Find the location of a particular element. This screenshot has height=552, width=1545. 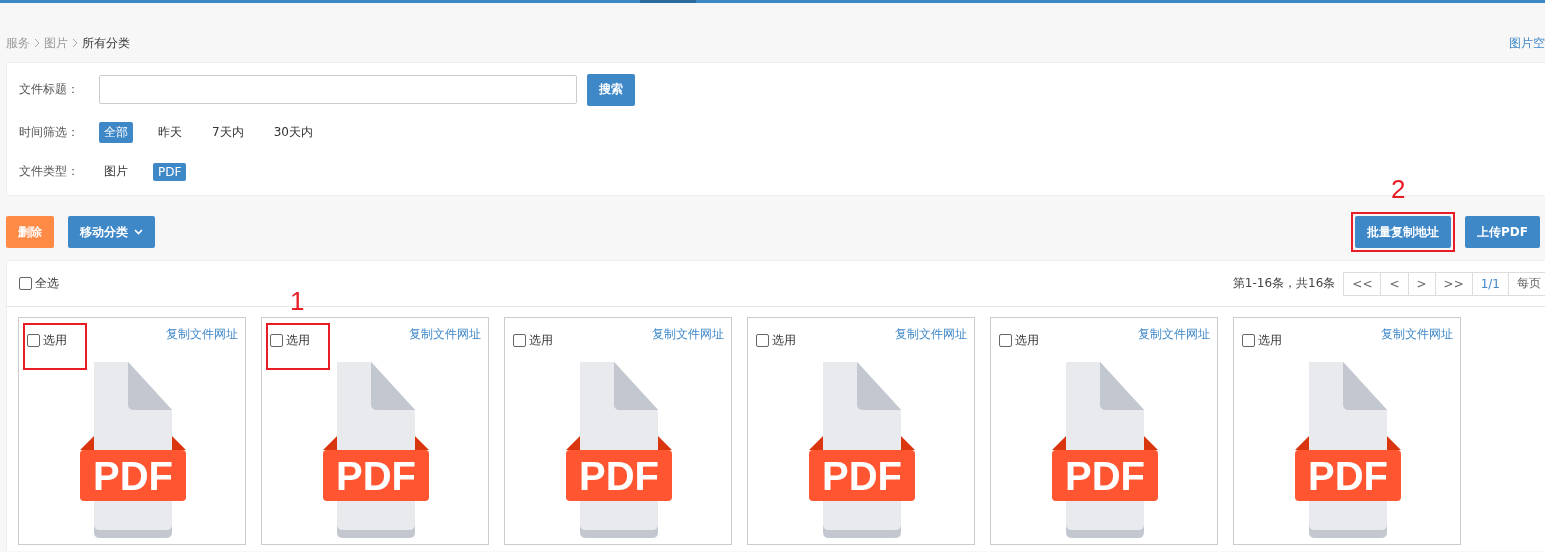

filter-option: 7天内 is located at coordinates (228, 132).